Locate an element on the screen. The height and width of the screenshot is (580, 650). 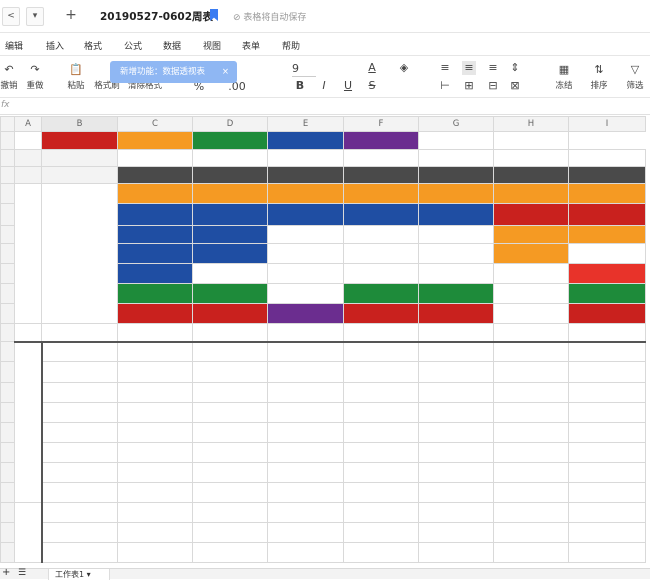
merge-icon: ⊞ is located at coordinates (469, 86).